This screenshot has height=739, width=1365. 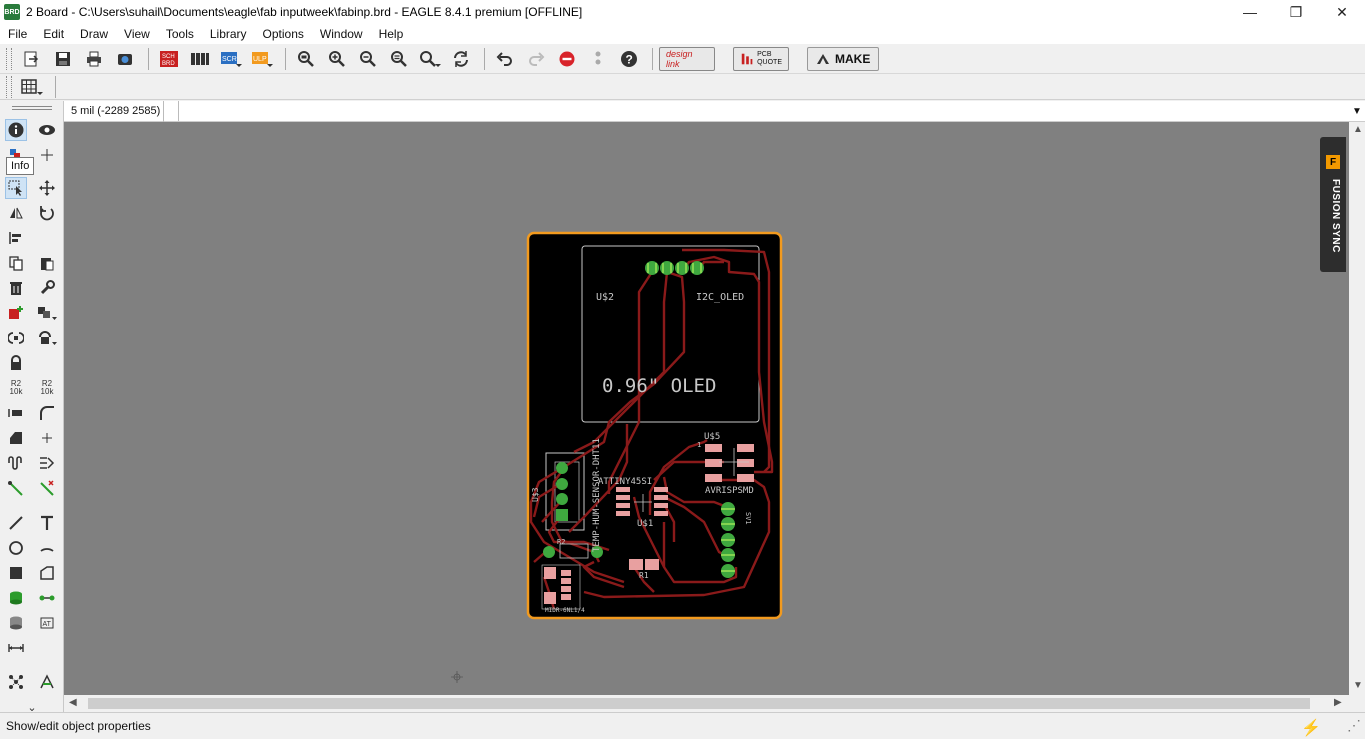 What do you see at coordinates (47, 523) in the screenshot?
I see `text-icon` at bounding box center [47, 523].